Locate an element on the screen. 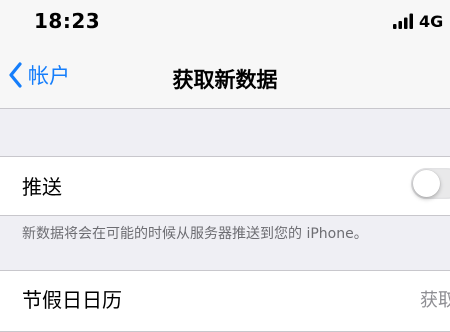 Image resolution: width=450 pixels, height=332 pixels. status-bar: 18:23 4G is located at coordinates (225, 21).